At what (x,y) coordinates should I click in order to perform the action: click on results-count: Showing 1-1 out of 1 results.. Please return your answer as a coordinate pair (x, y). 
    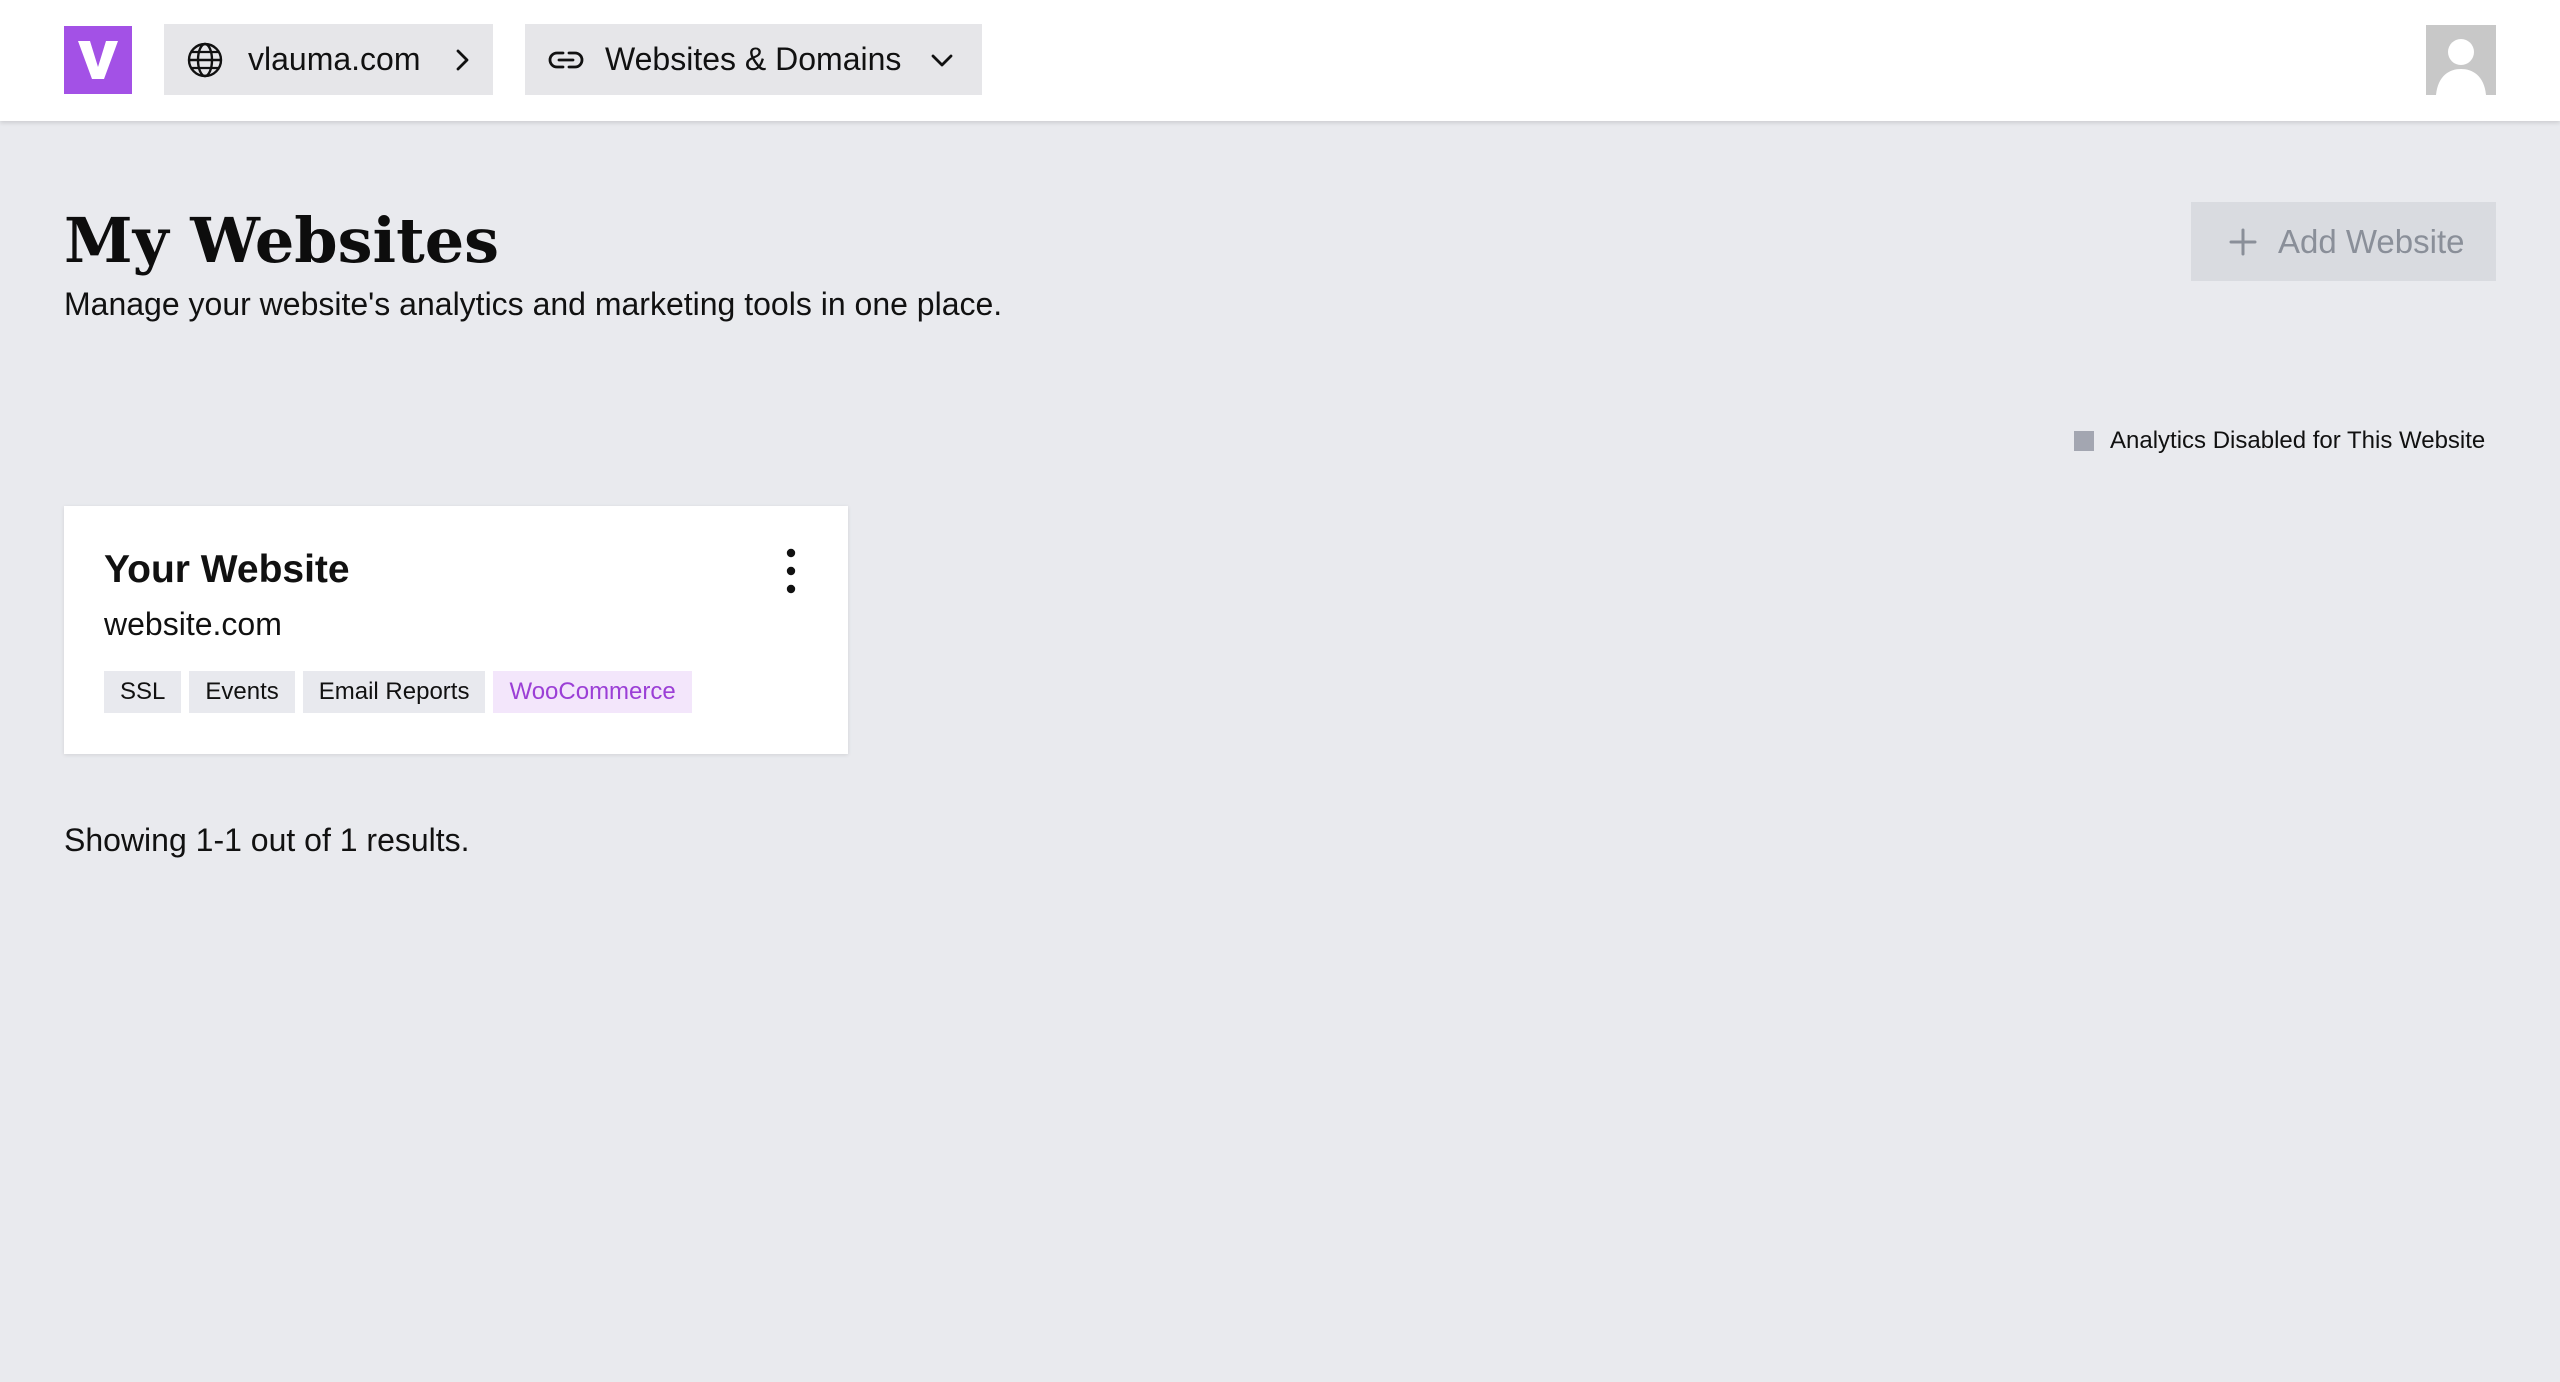
    Looking at the image, I should click on (267, 840).